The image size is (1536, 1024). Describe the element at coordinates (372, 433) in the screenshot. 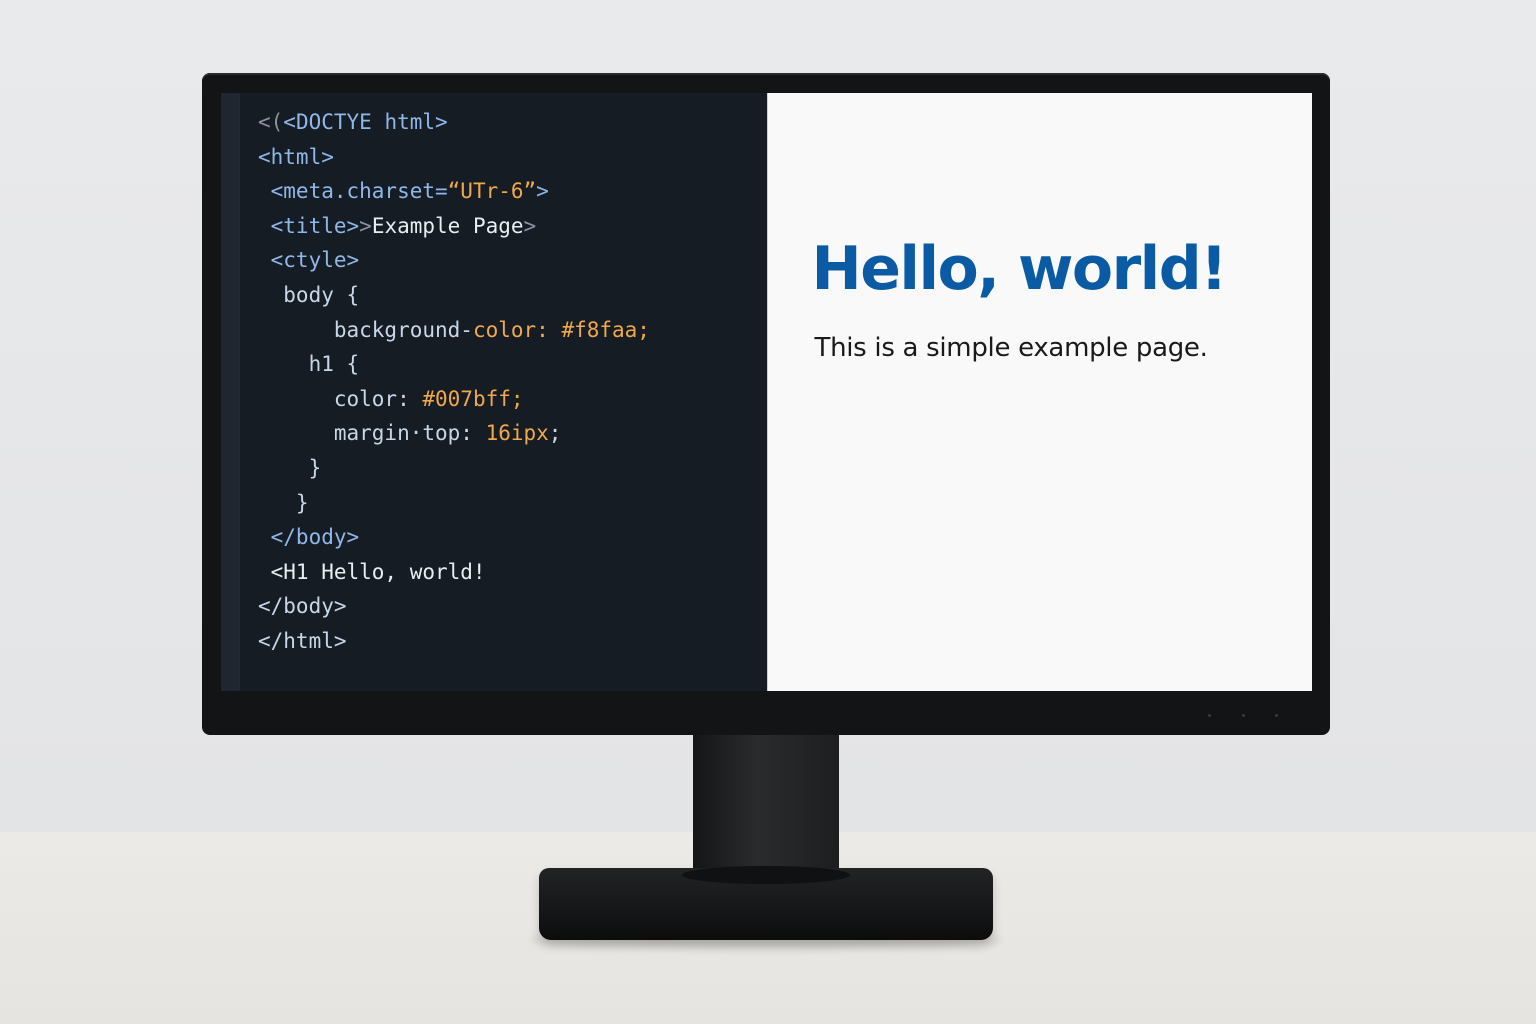

I see `code-token: margin·top:` at that location.